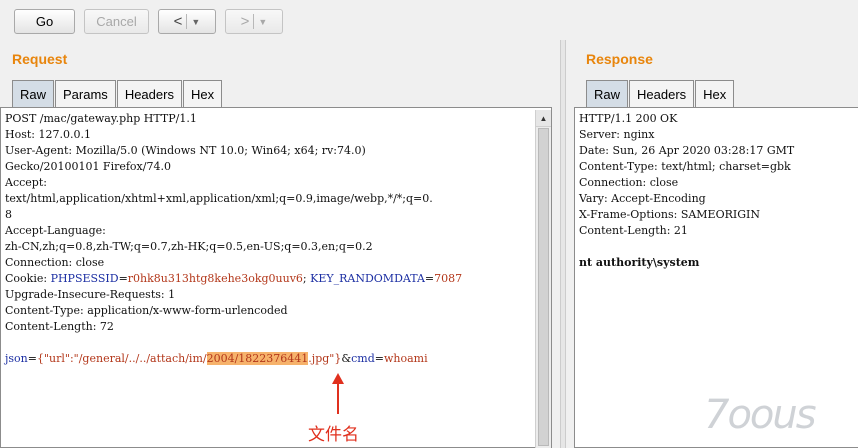 This screenshot has height=448, width=858. I want to click on request-line: Content-Length: 72, so click(59, 326).